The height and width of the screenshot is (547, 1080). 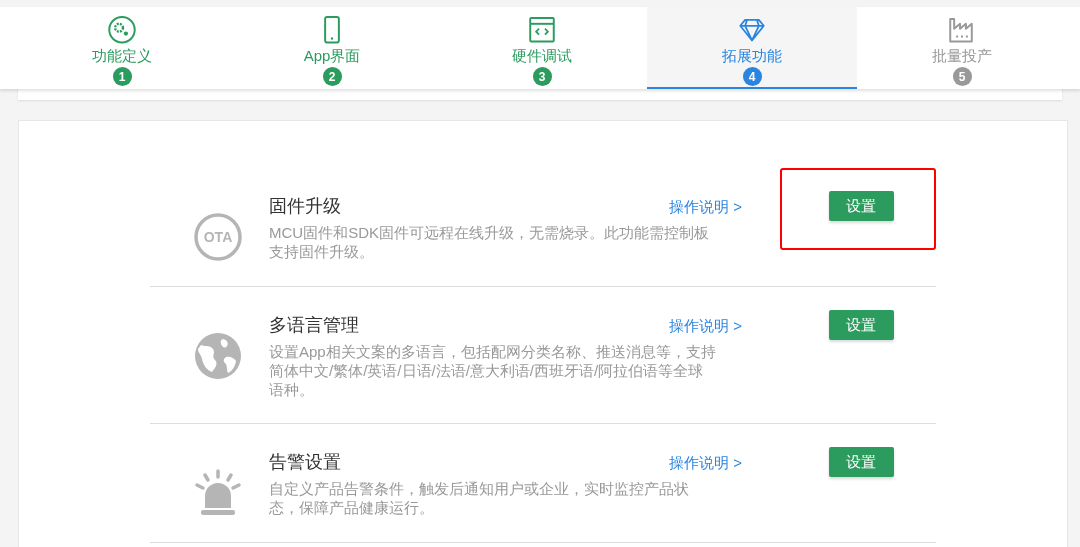 I want to click on alarm-light-icon, so click(x=218, y=493).